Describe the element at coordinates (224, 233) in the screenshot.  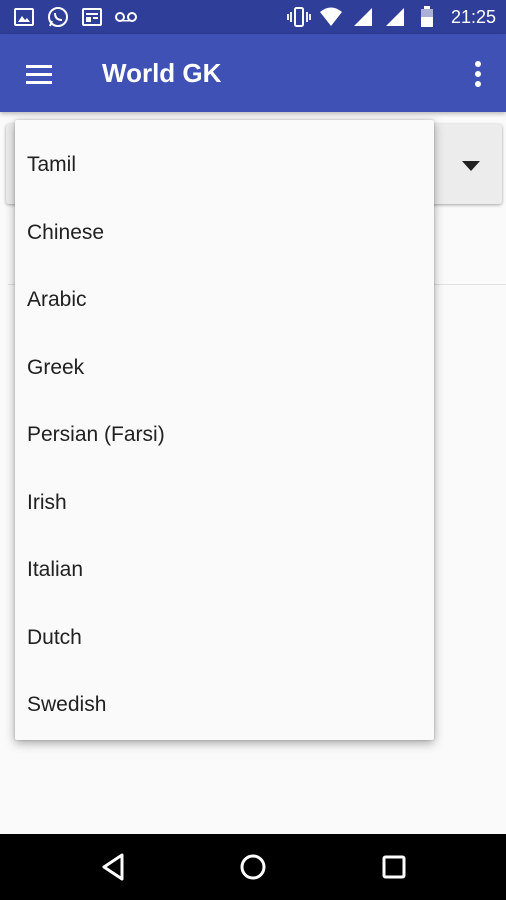
I see `dropdown-item-chinese: Chinese` at that location.